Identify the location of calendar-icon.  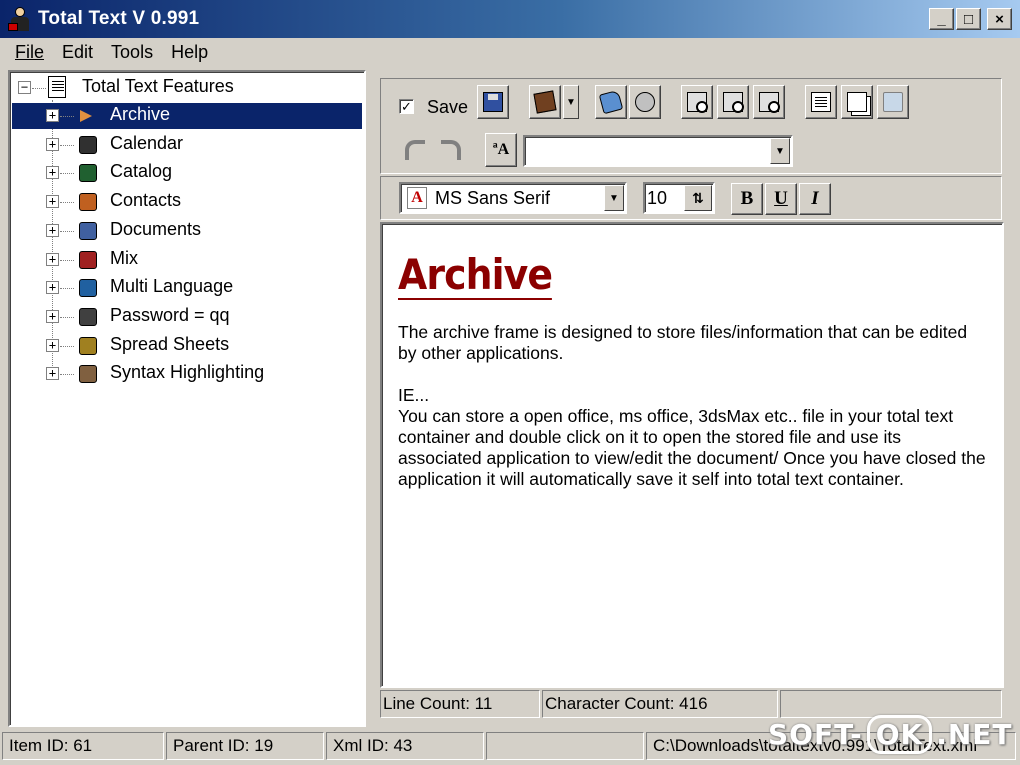
(88, 145).